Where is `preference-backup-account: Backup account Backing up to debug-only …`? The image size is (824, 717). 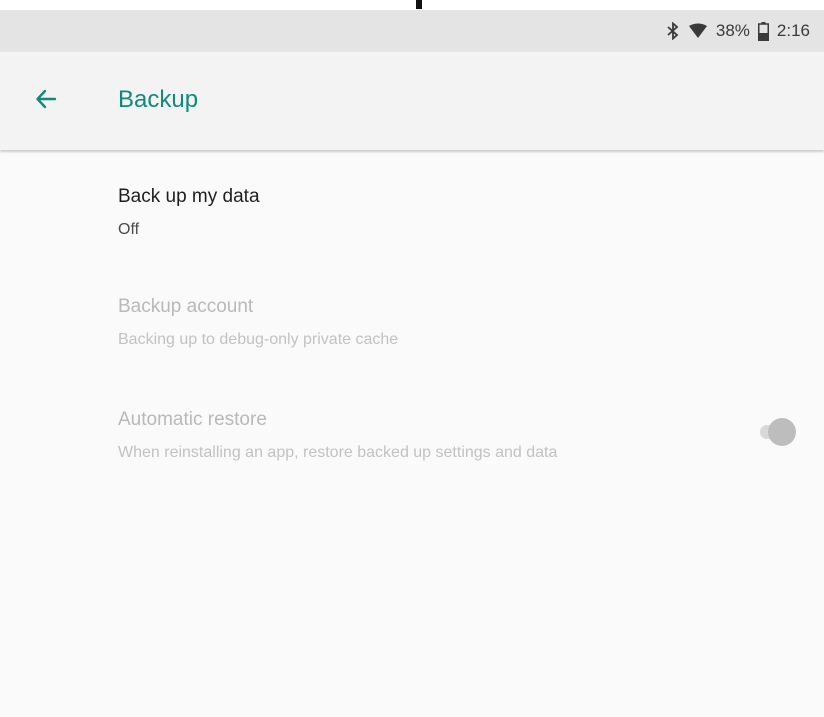
preference-backup-account: Backup account Backing up to debug-only … is located at coordinates (471, 326).